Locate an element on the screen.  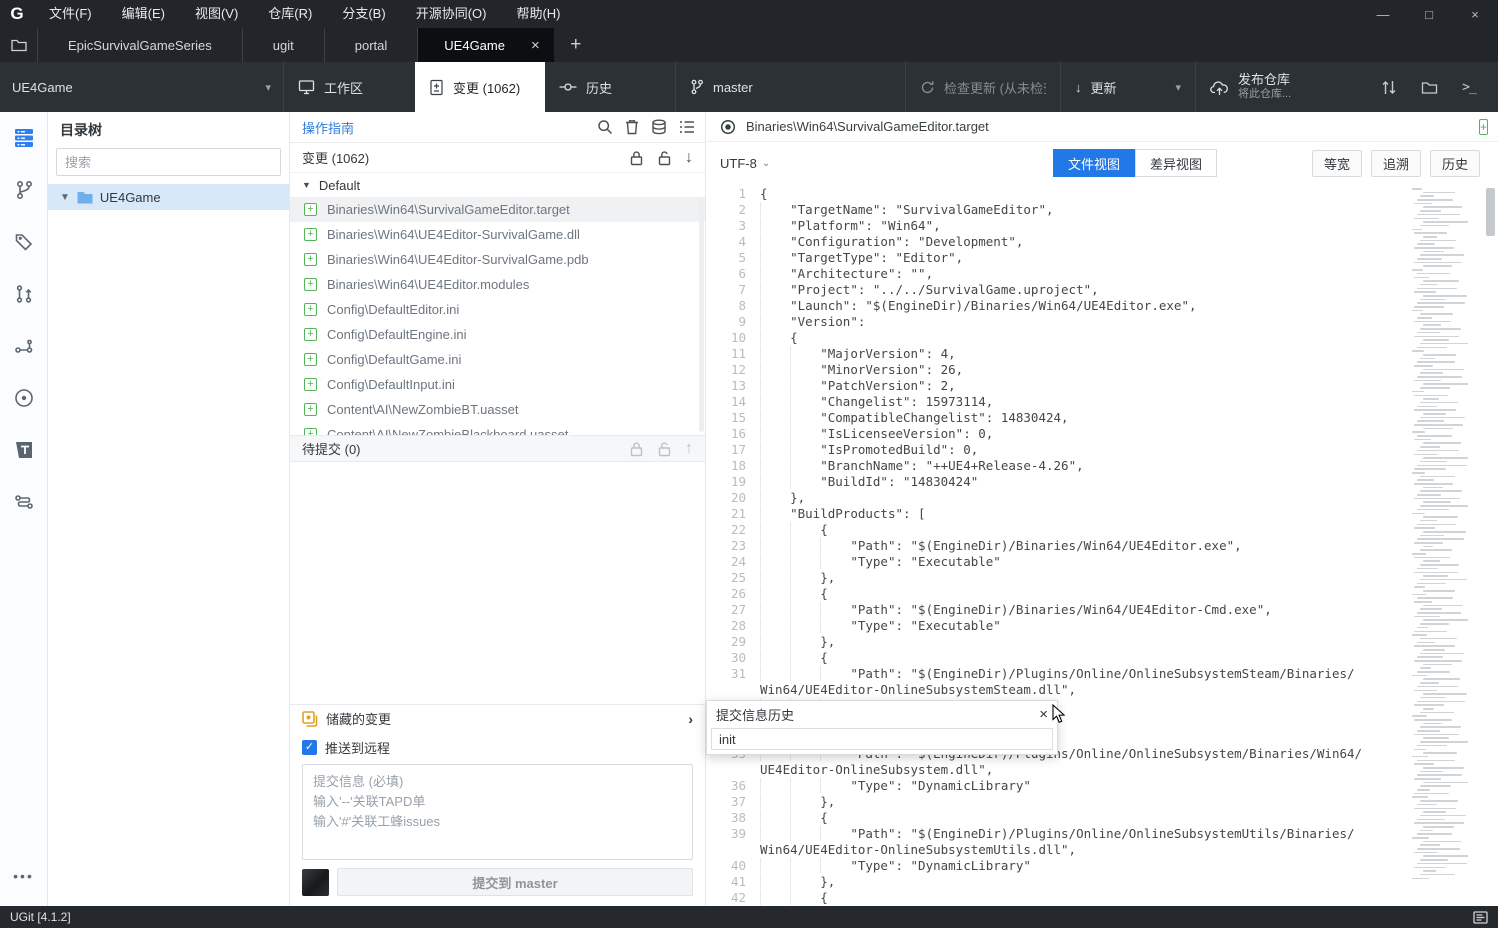
history-tab: 历史 is located at coordinates (610, 87).